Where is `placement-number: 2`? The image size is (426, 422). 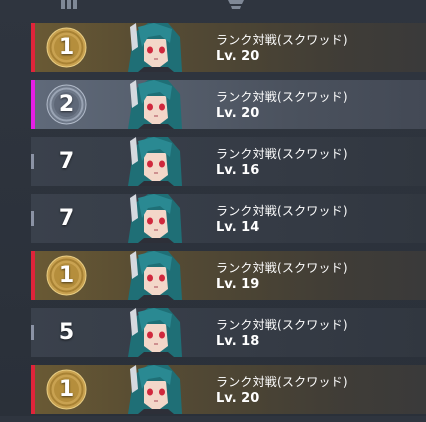
placement-number: 2 is located at coordinates (66, 104).